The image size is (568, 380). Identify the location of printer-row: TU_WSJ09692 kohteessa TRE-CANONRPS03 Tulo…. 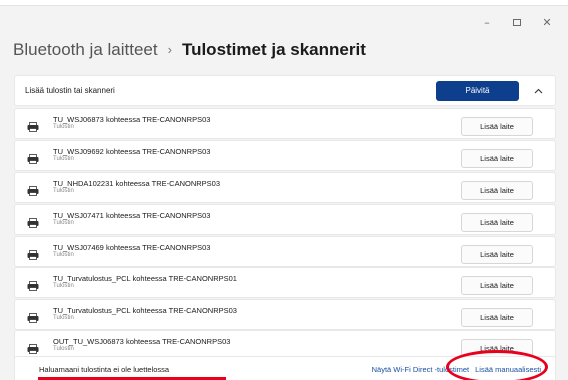
(285, 155).